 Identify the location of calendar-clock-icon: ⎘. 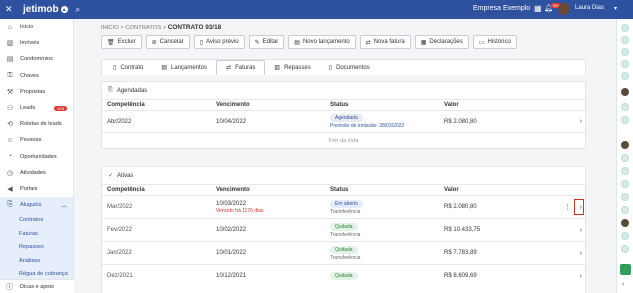
(110, 90).